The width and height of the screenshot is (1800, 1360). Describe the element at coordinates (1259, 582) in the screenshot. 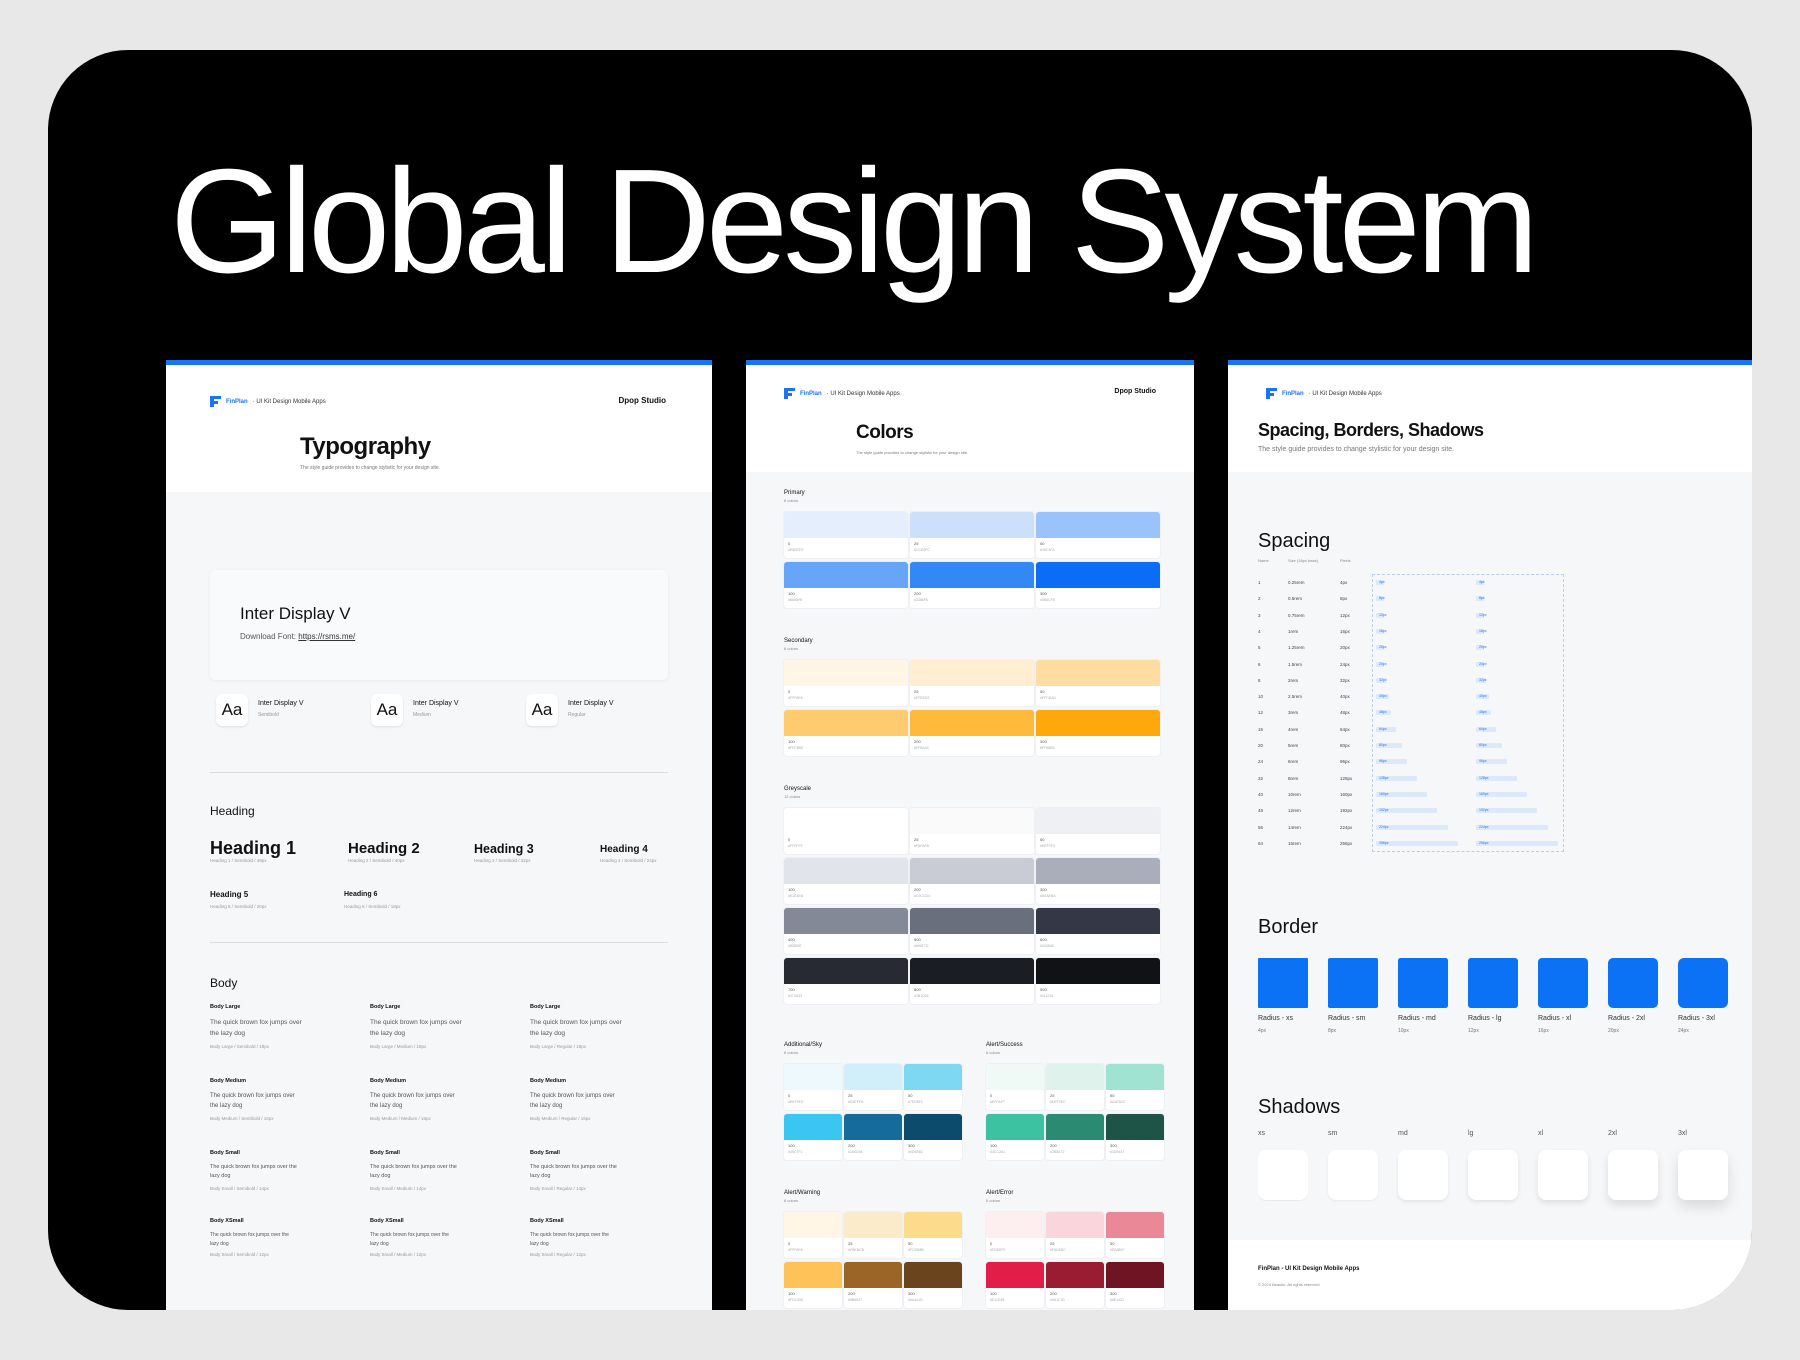

I see `spacing-name: 1` at that location.